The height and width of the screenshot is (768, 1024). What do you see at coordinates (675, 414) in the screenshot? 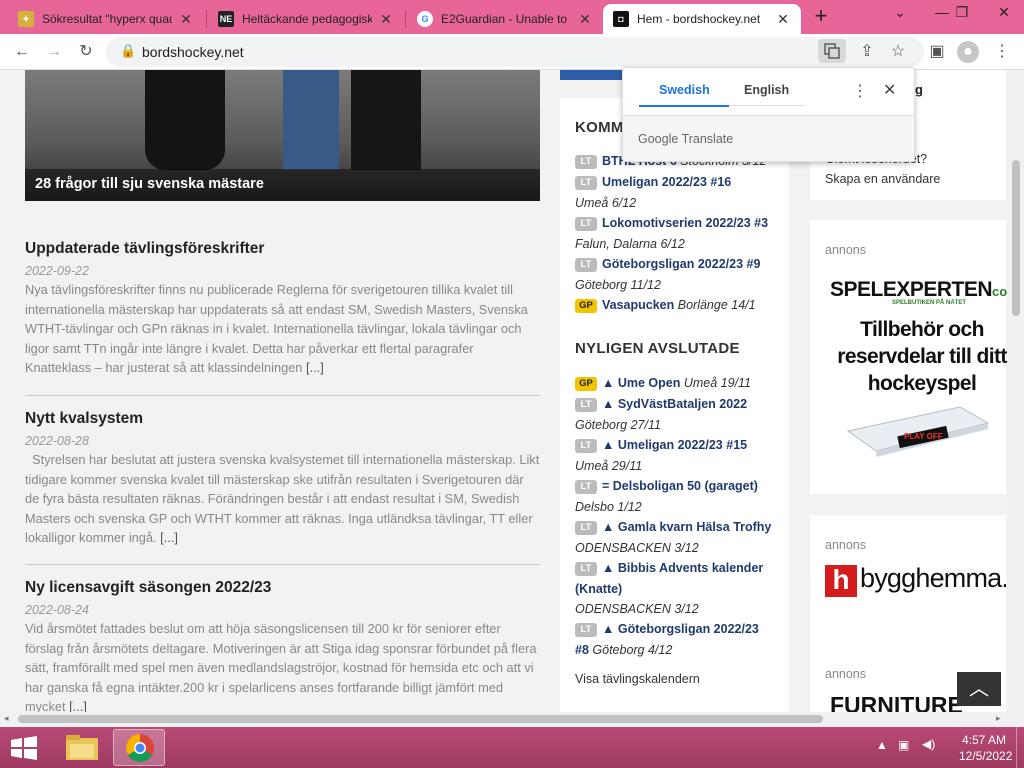
I see `event-item: LT ▲ SydVästBataljen 2022 Göteborg 27/11` at bounding box center [675, 414].